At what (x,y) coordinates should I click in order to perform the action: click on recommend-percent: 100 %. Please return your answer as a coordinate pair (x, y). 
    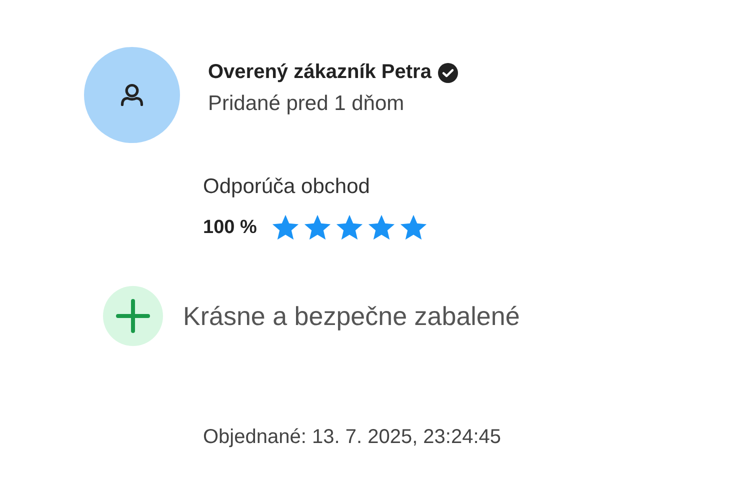
    Looking at the image, I should click on (230, 227).